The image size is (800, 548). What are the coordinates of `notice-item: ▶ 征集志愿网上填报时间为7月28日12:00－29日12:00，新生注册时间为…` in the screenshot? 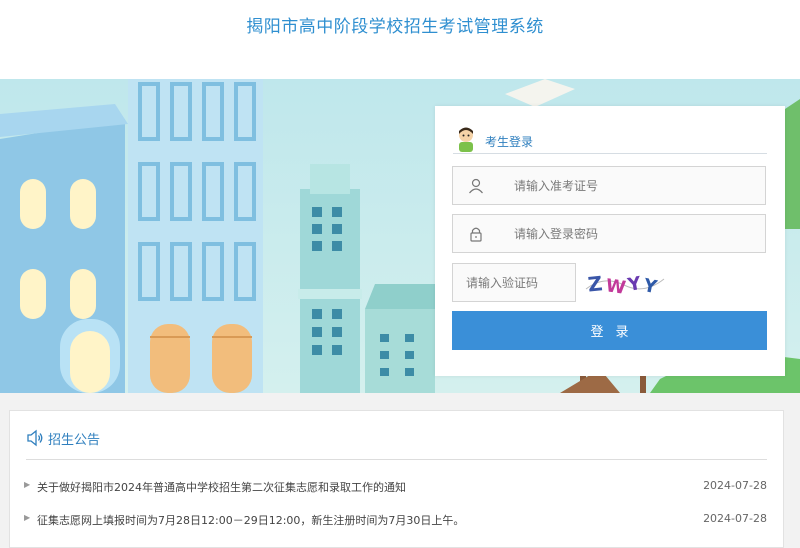 It's located at (396, 520).